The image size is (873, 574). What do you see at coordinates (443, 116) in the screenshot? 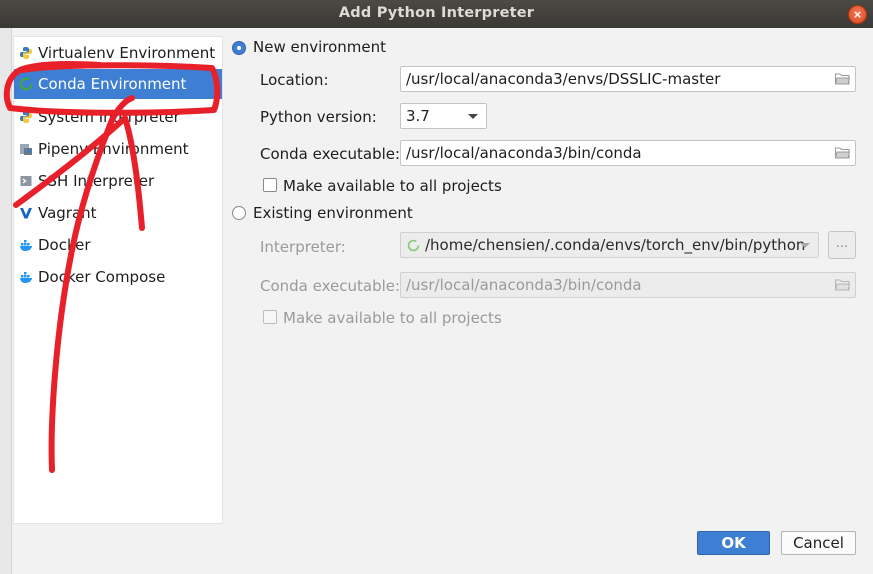
I see `python-version-select: 3.7` at bounding box center [443, 116].